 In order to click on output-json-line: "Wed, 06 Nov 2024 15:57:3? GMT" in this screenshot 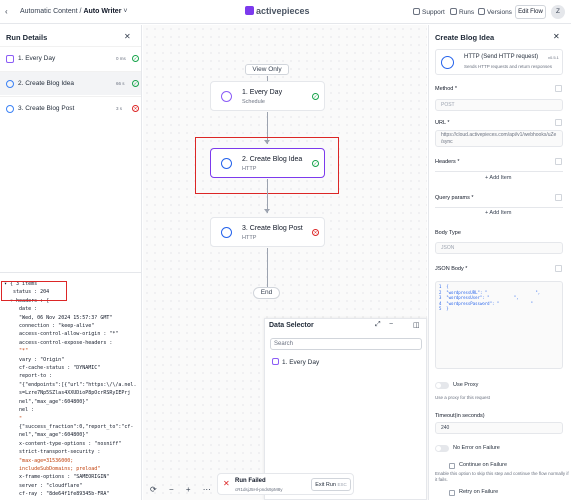, I will do `click(58, 317)`.